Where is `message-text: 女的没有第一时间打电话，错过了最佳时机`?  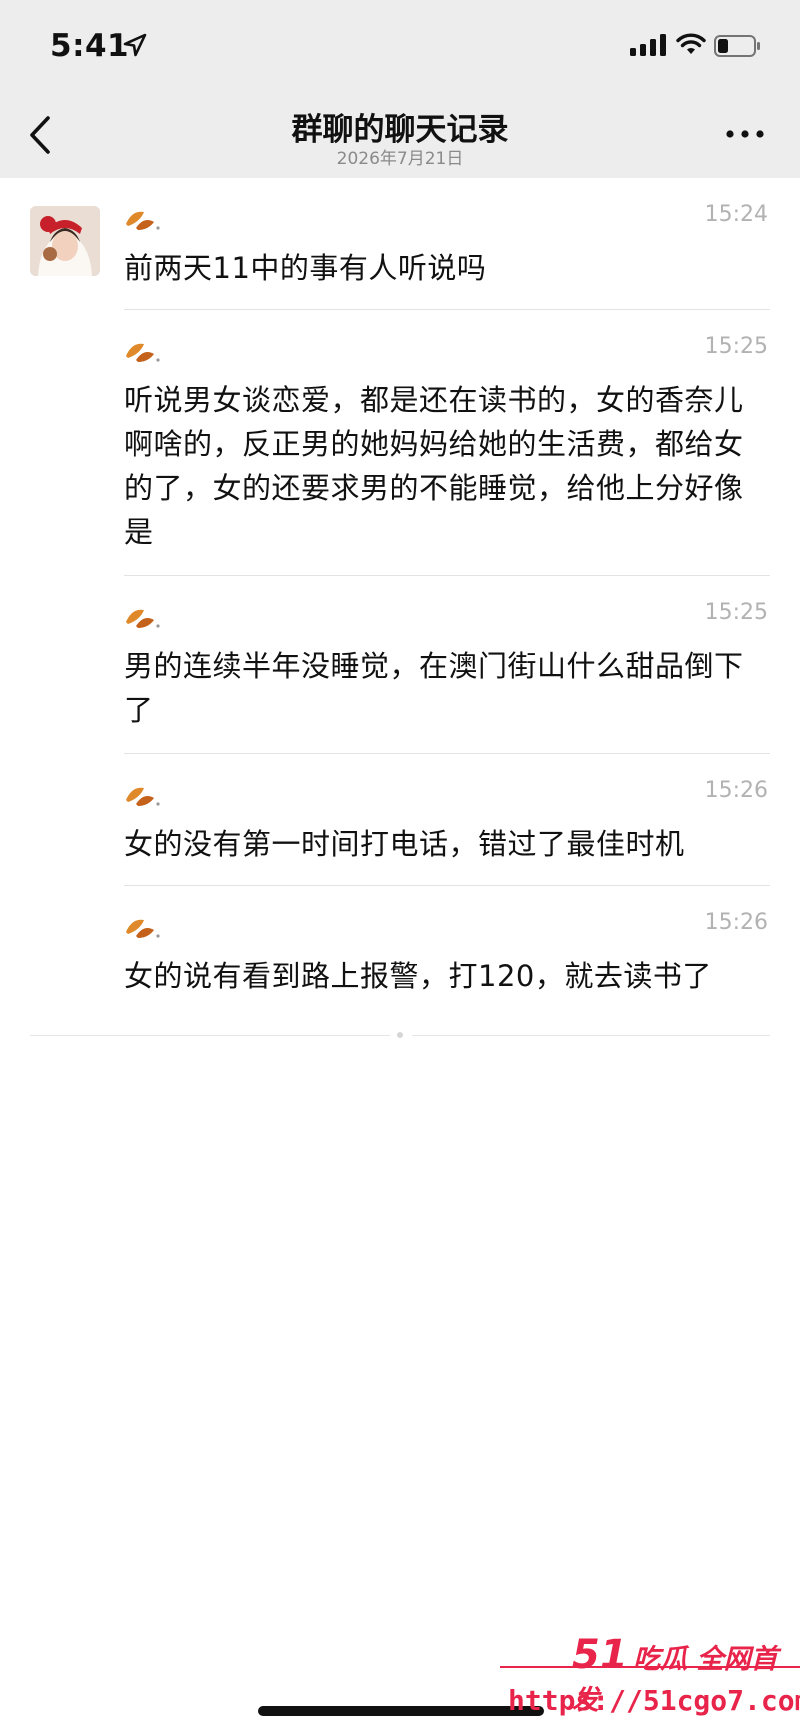 message-text: 女的没有第一时间打电话，错过了最佳时机 is located at coordinates (404, 844).